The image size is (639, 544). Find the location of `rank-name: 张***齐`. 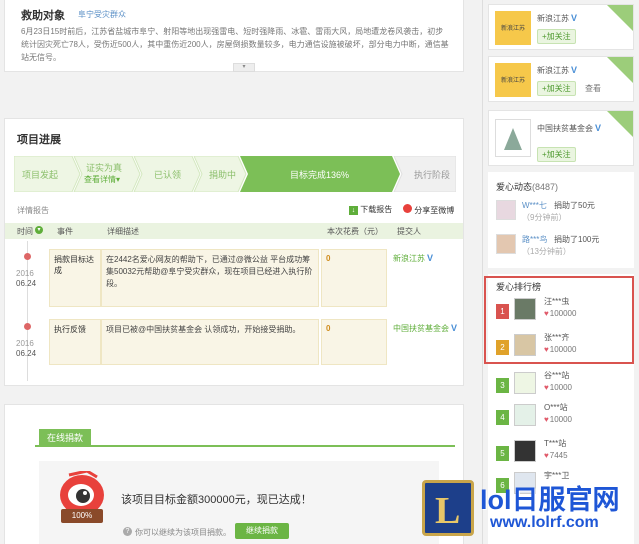

rank-name: 张***齐 is located at coordinates (557, 337).